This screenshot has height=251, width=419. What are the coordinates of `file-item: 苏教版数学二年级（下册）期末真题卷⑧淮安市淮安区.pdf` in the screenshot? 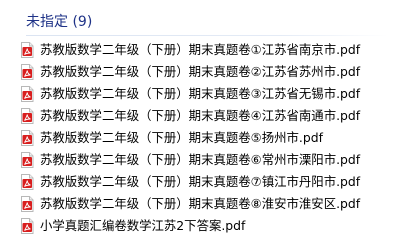 It's located at (210, 203).